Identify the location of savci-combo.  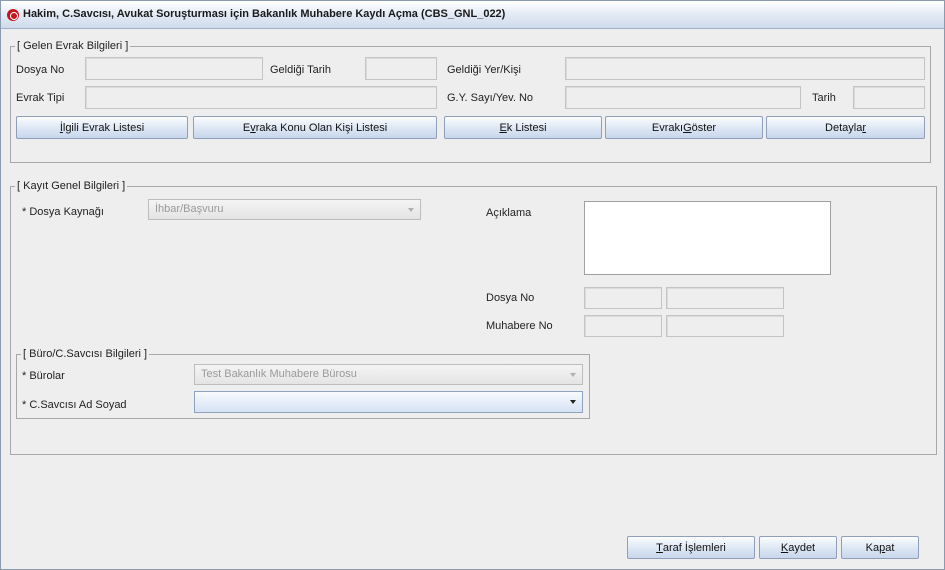
(388, 402).